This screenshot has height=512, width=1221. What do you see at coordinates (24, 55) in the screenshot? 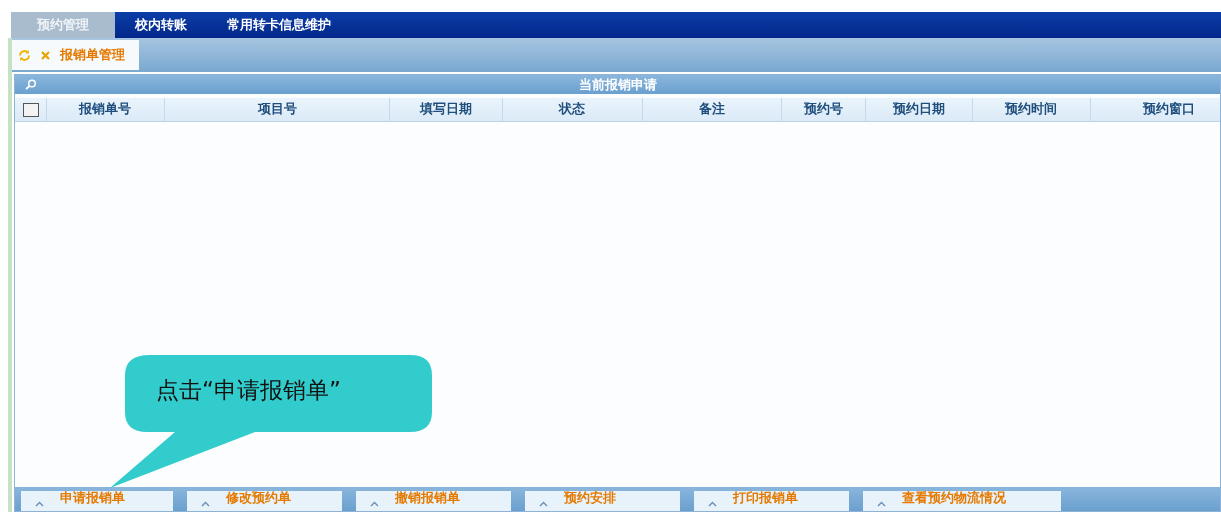
I see `refresh-icon` at bounding box center [24, 55].